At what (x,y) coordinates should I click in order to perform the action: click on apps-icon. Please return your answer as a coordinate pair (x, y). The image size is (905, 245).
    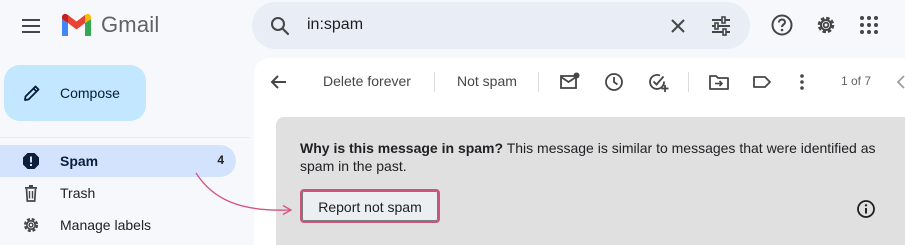
    Looking at the image, I should click on (869, 25).